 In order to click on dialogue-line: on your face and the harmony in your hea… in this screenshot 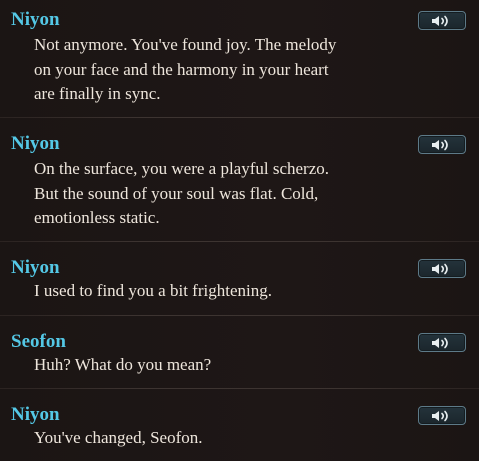, I will do `click(181, 69)`.